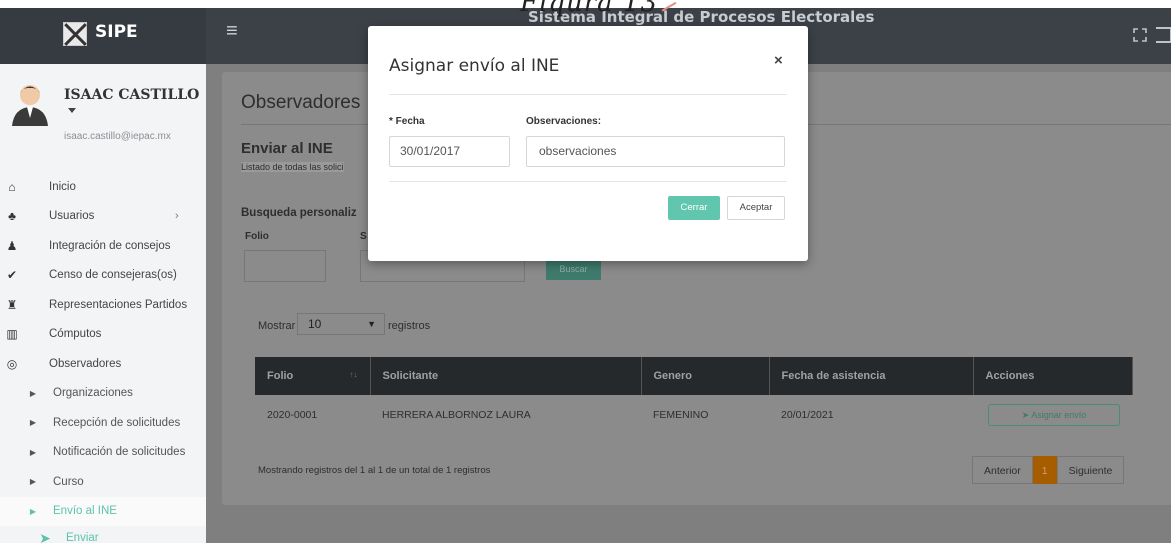 This screenshot has height=543, width=1171. I want to click on col-solicitante: Solicitante, so click(506, 376).